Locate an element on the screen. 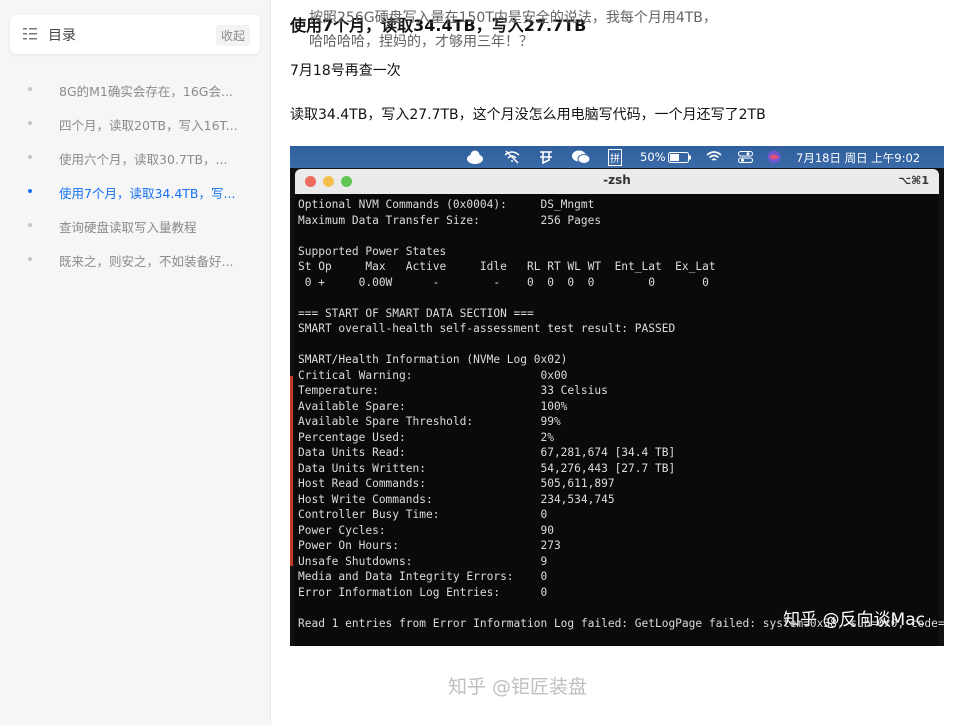 The width and height of the screenshot is (958, 725). terminal-line: Host Write Commands: 234,534,745 is located at coordinates (456, 499).